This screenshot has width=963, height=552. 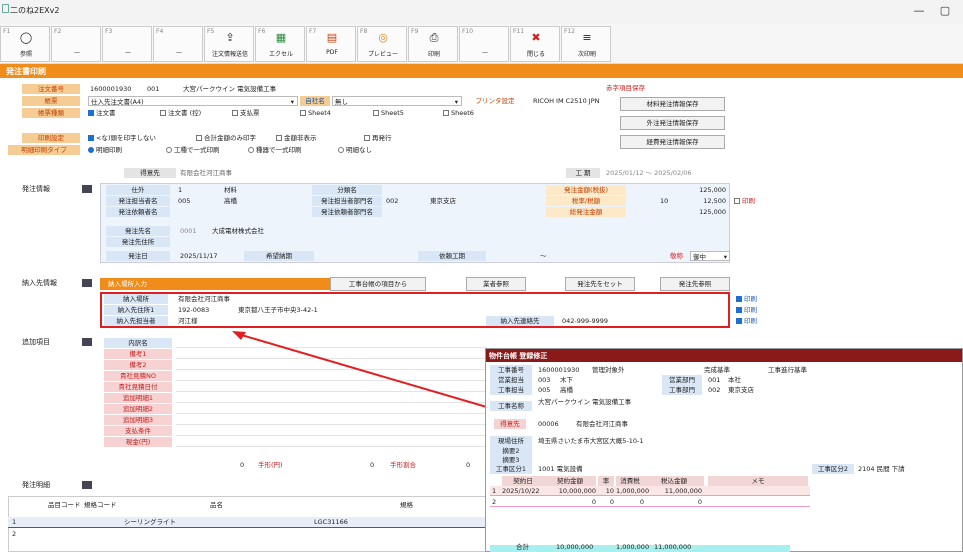 I want to click on sales-name: 木下, so click(x=566, y=380).